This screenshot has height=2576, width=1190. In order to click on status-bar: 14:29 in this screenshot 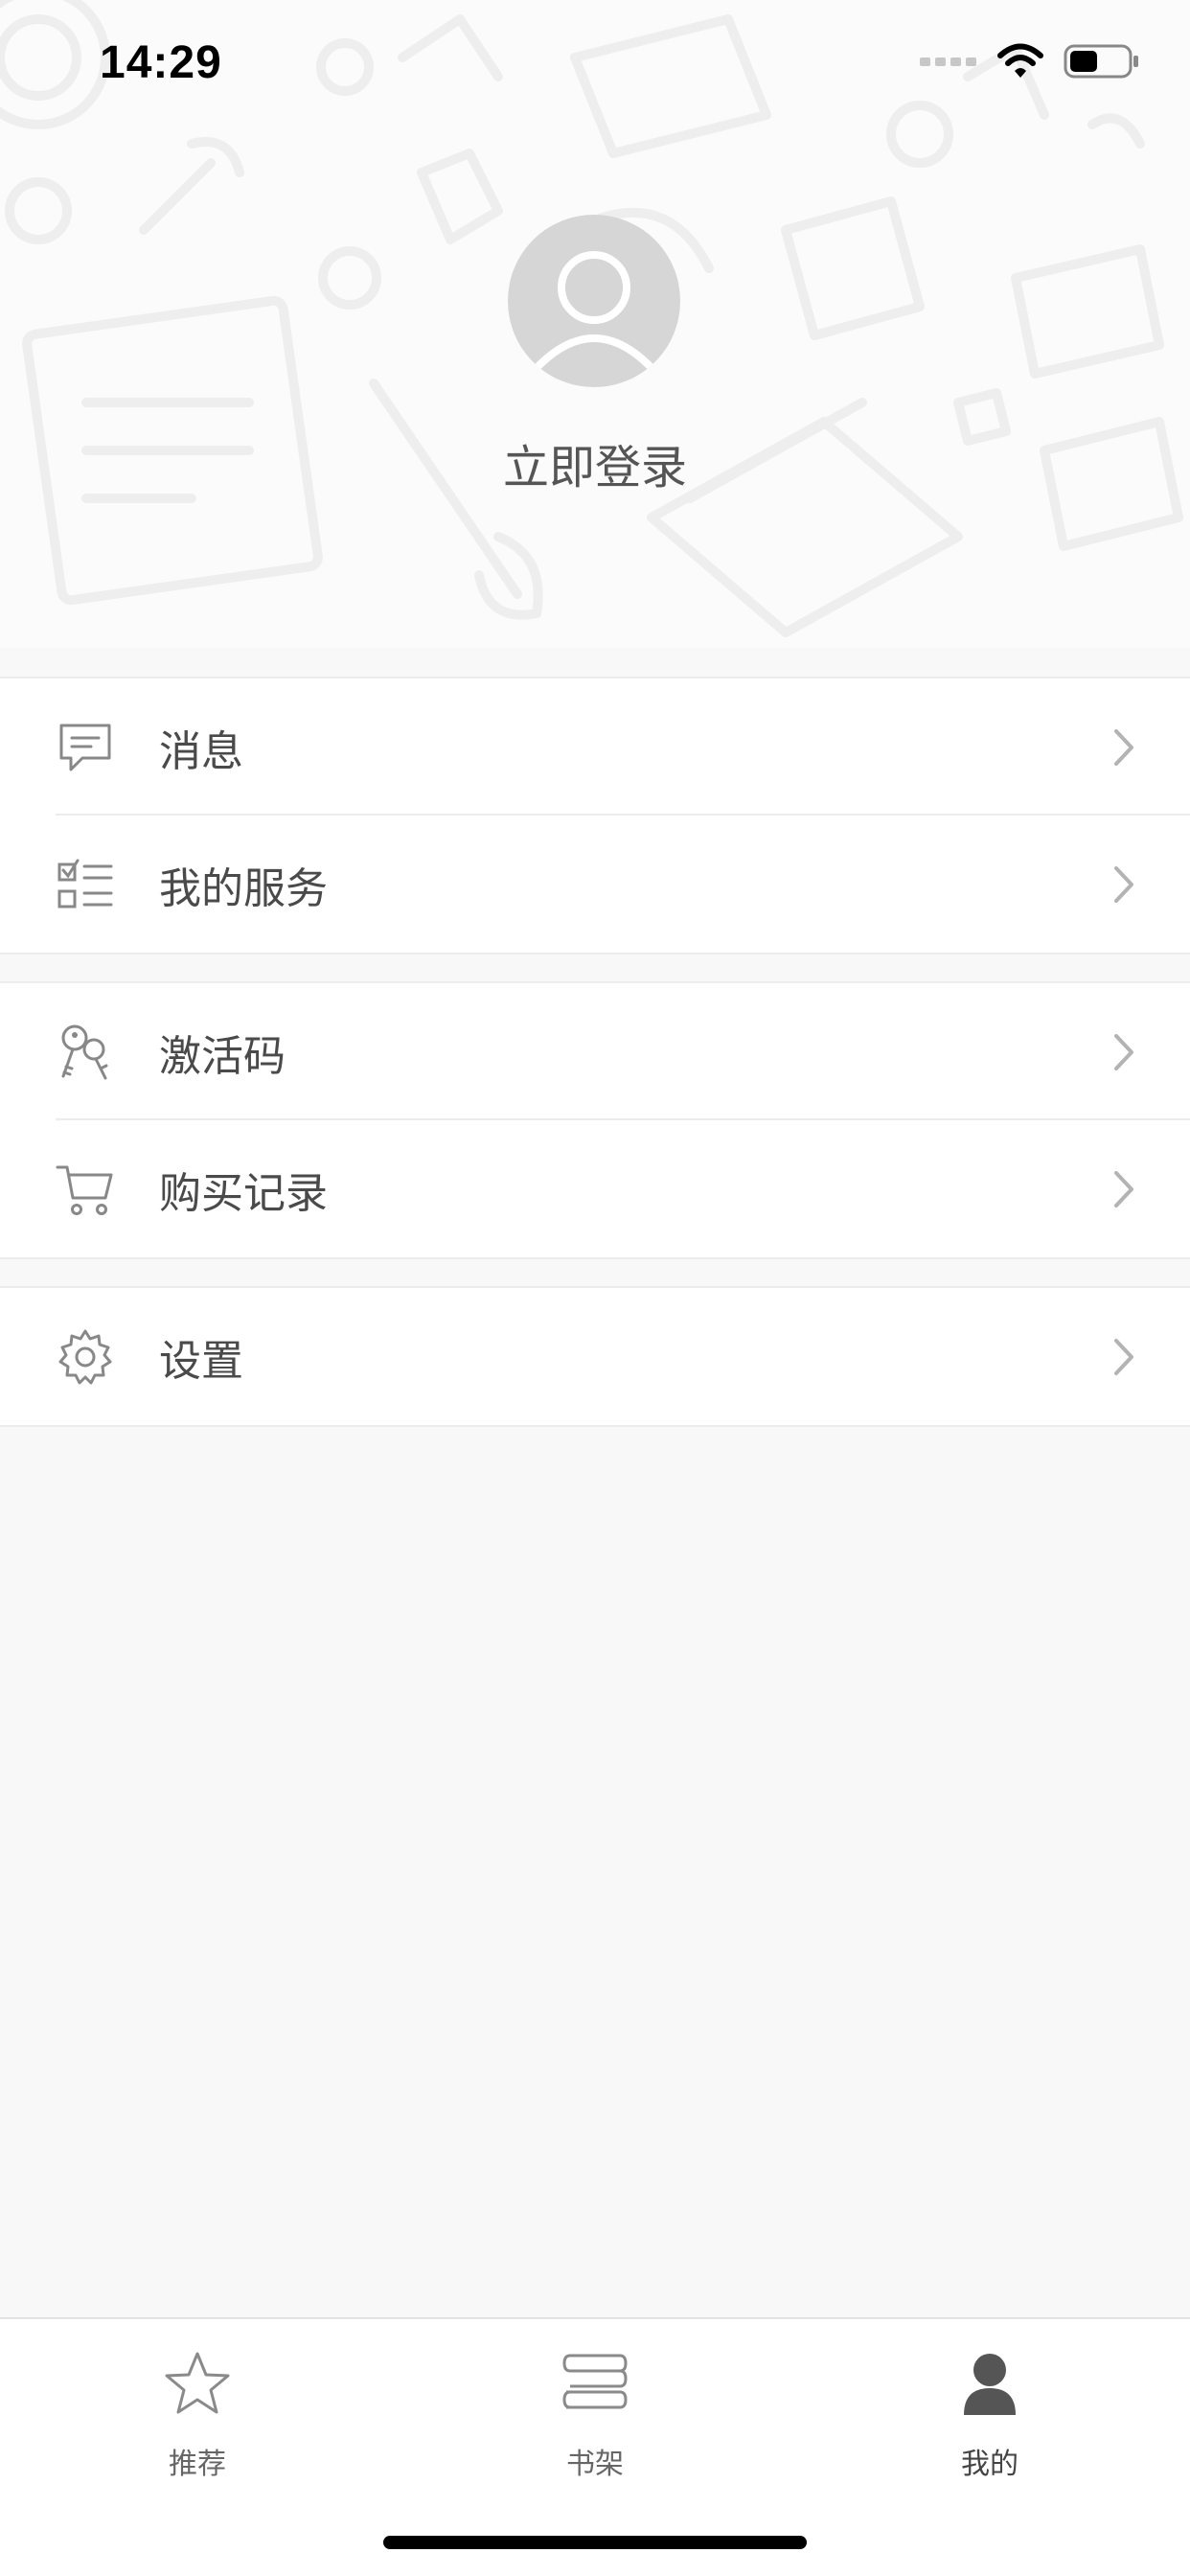, I will do `click(595, 63)`.